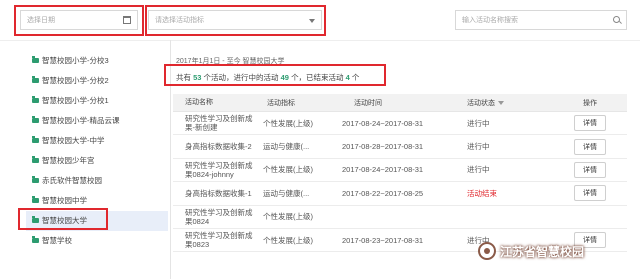 This screenshot has width=640, height=279. I want to click on sidebar-item-school: 智慧校园小学-分校1, so click(97, 100).